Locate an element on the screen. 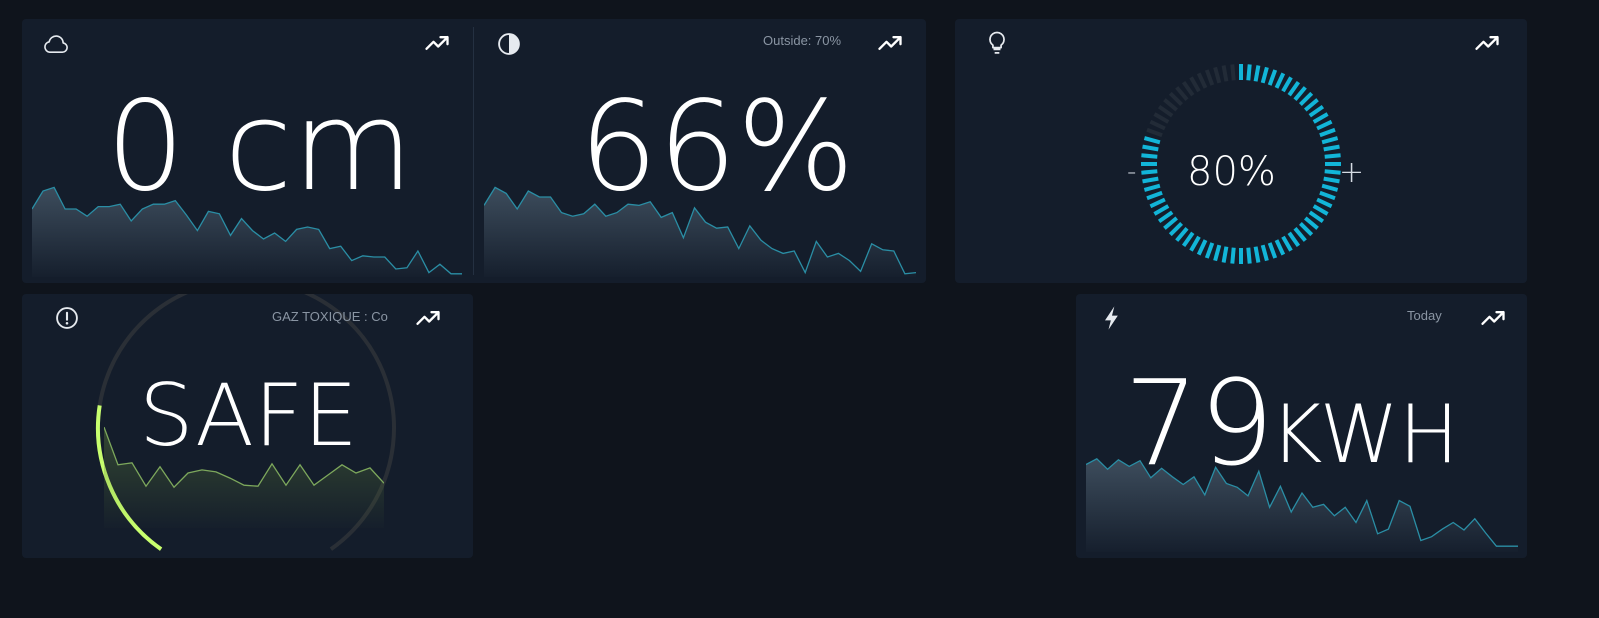  energy-trend-icon is located at coordinates (1493, 318).